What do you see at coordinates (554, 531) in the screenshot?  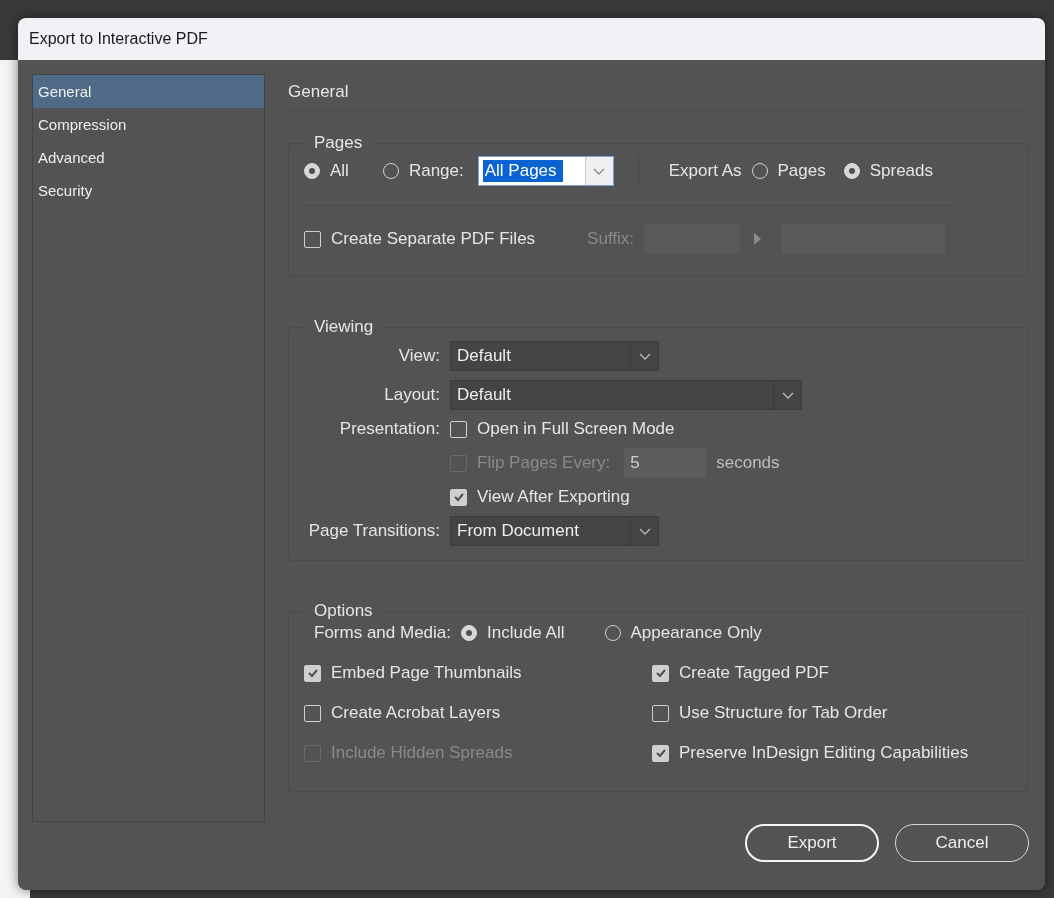 I see `page-transitions-dropdown: From Document` at bounding box center [554, 531].